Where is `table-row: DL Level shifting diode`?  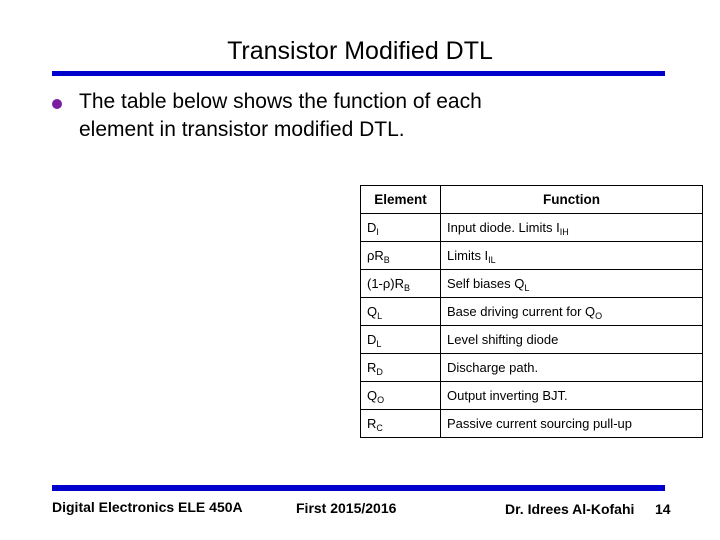
table-row: DL Level shifting diode is located at coordinates (531, 339).